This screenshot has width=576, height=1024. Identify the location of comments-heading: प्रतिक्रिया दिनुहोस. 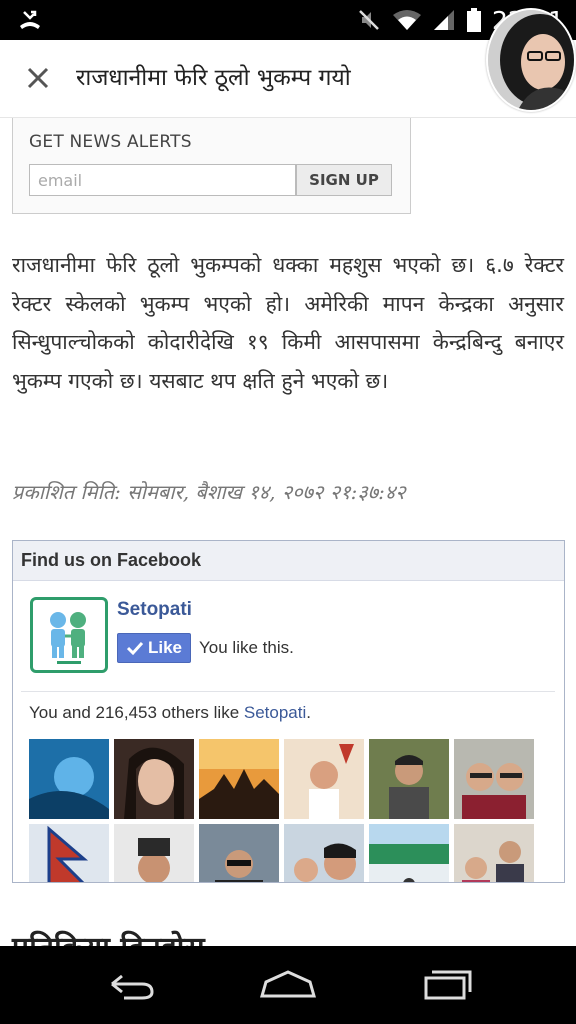
(108, 936).